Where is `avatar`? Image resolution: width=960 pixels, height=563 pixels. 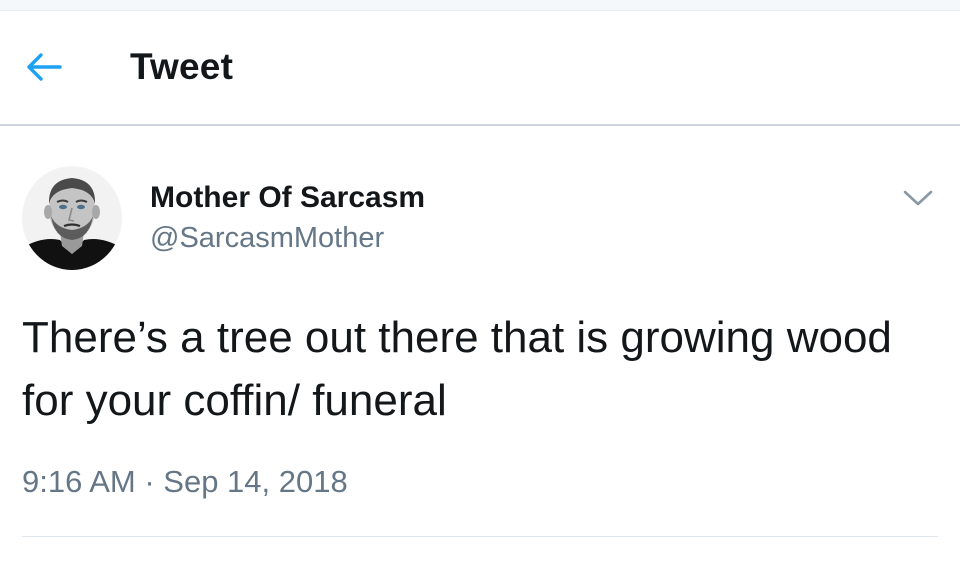 avatar is located at coordinates (72, 218).